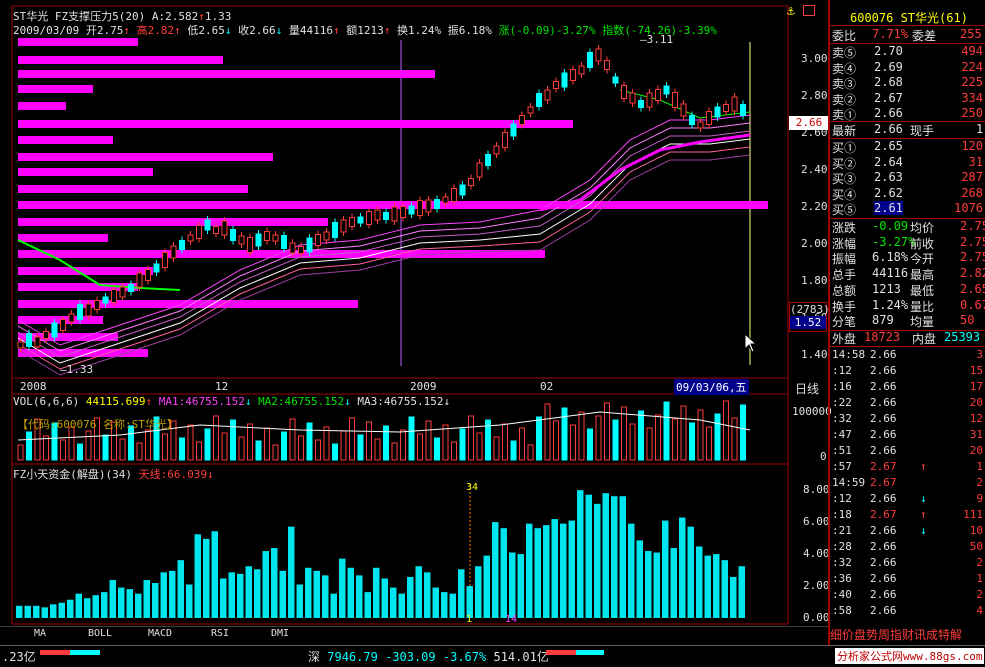 The image size is (985, 667). What do you see at coordinates (907, 564) in the screenshot?
I see `tick-row: :32 2.66 2` at bounding box center [907, 564].